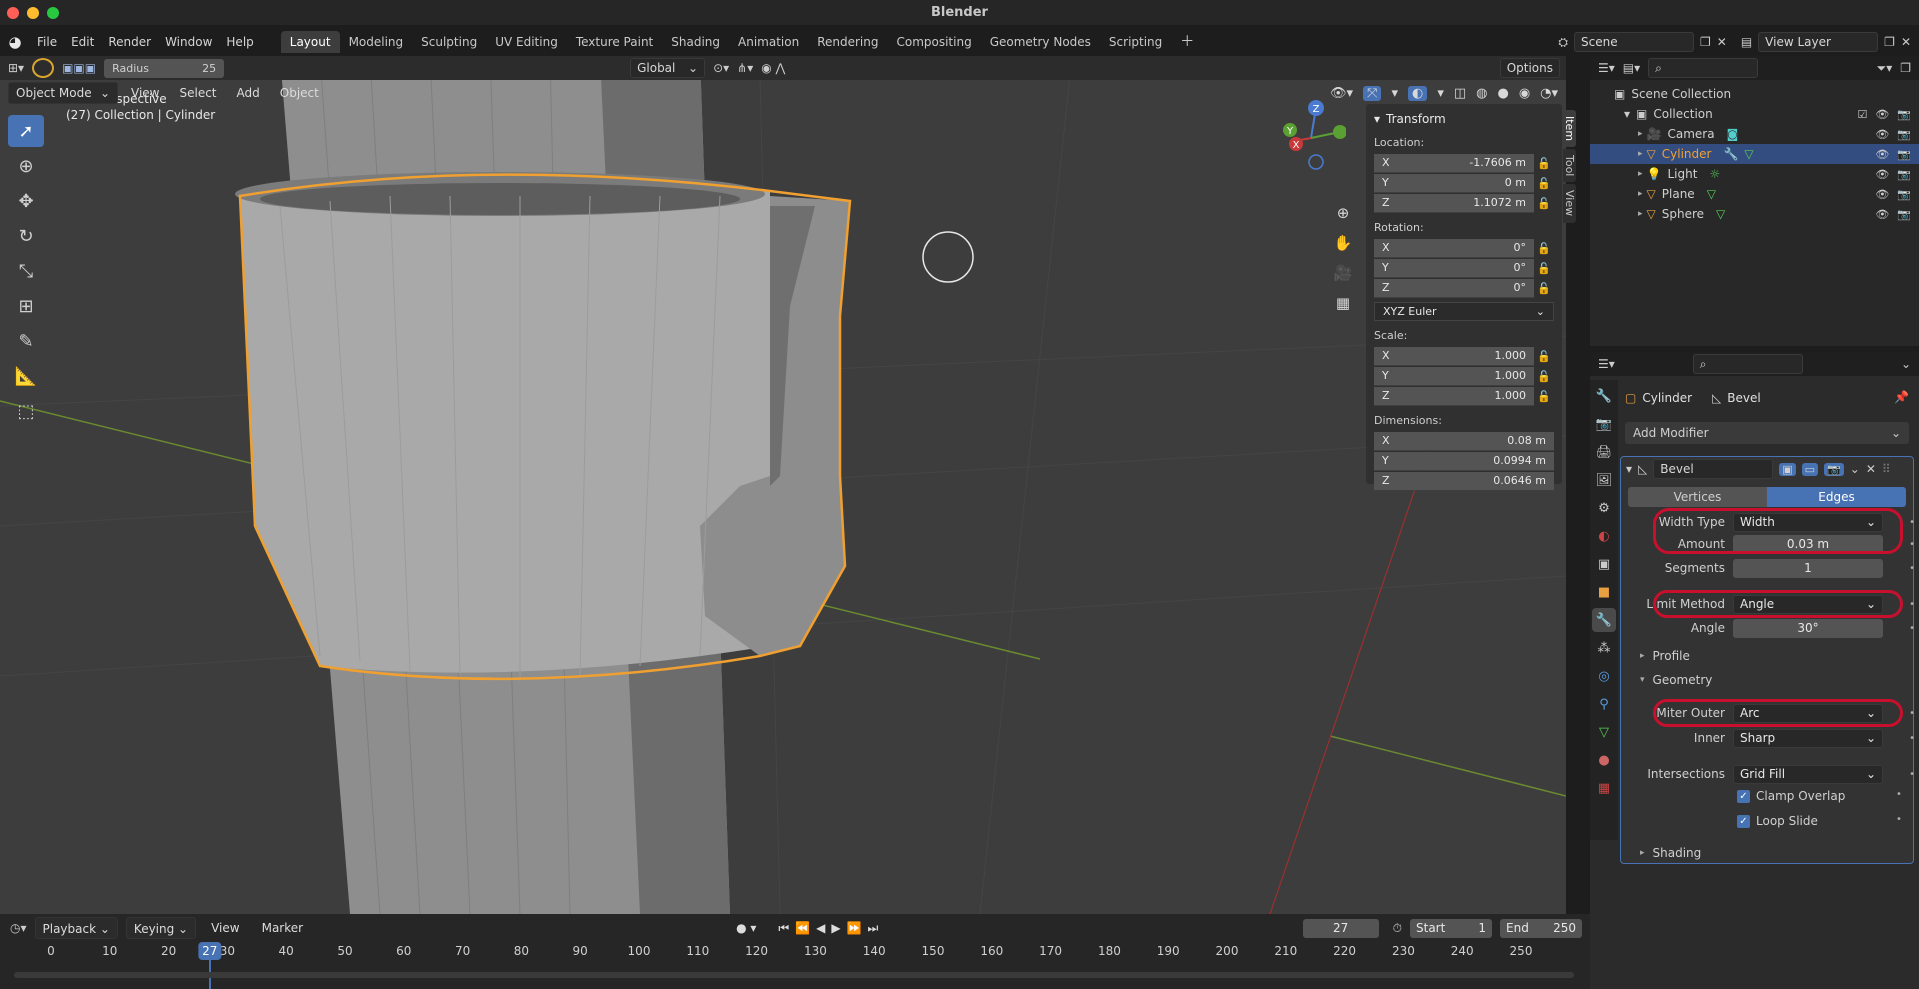 This screenshot has height=989, width=1919. I want to click on menu-object: Object, so click(299, 93).